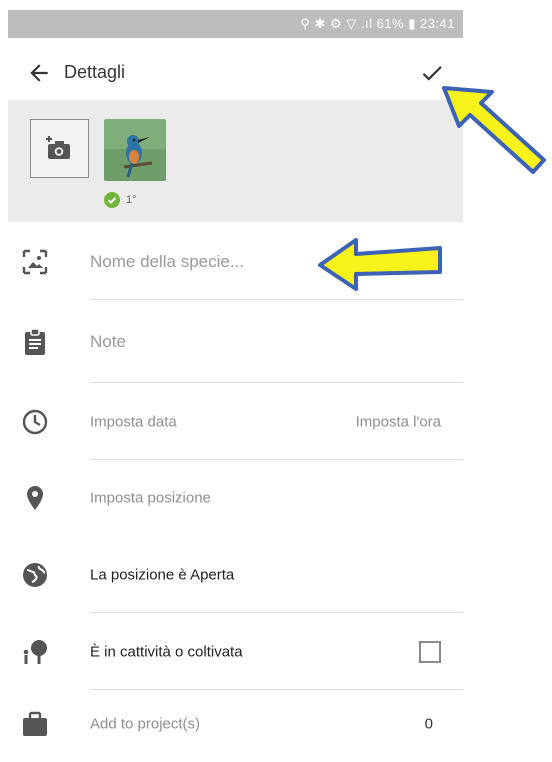 Image resolution: width=552 pixels, height=762 pixels. I want to click on observation-photo-thumbnail, so click(135, 150).